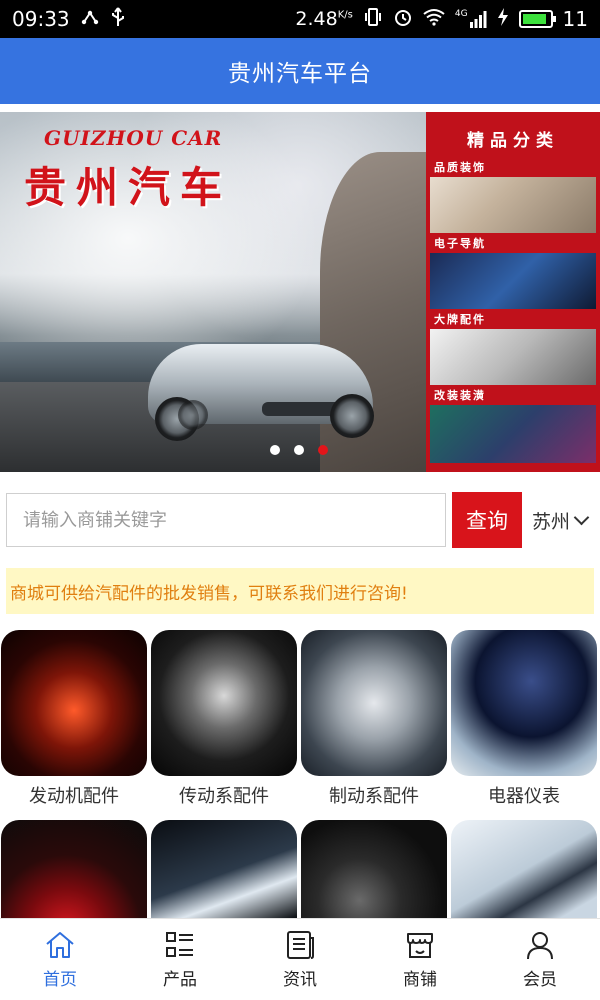 The image size is (600, 1000). What do you see at coordinates (540, 980) in the screenshot?
I see `nav-member-label: 会员` at bounding box center [540, 980].